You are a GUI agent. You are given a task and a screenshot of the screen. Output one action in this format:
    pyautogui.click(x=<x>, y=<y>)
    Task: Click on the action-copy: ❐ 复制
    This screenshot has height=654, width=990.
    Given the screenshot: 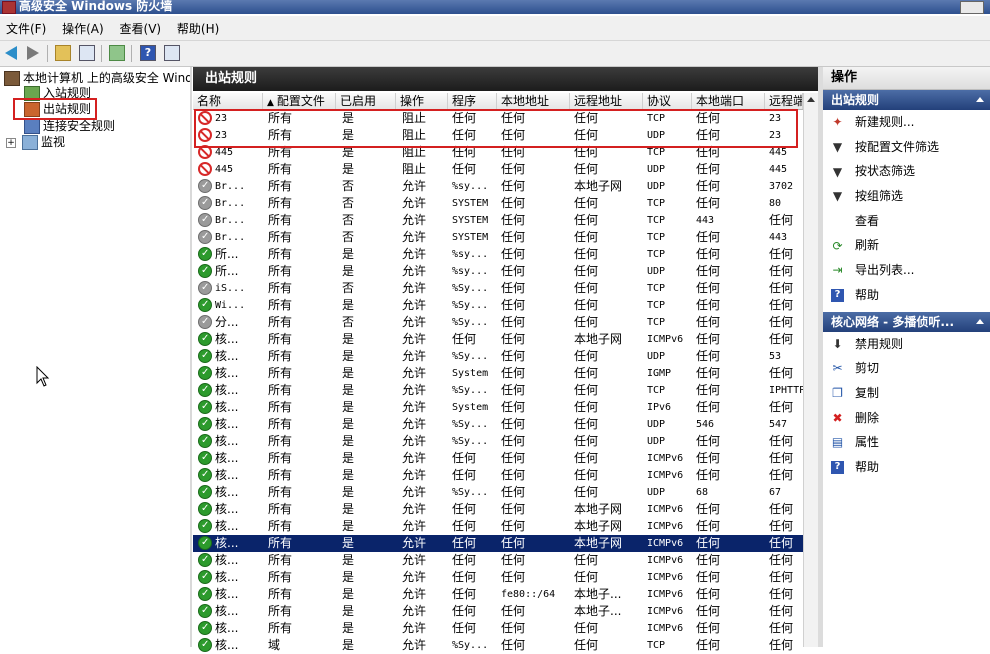 What is the action you would take?
    pyautogui.click(x=906, y=393)
    